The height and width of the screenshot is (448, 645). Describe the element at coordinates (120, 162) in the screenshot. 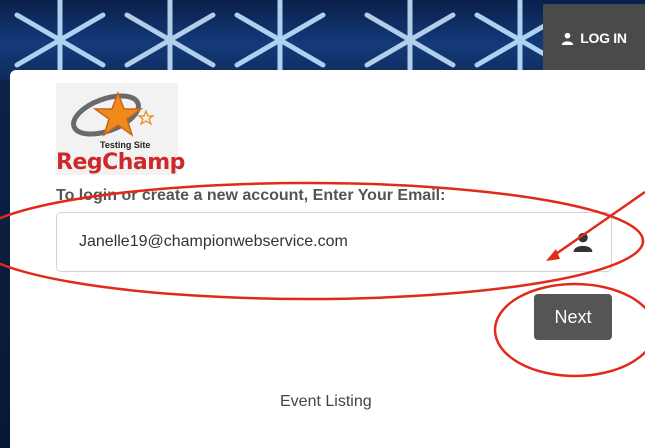

I see `logo-wordmark: RegChamp` at that location.